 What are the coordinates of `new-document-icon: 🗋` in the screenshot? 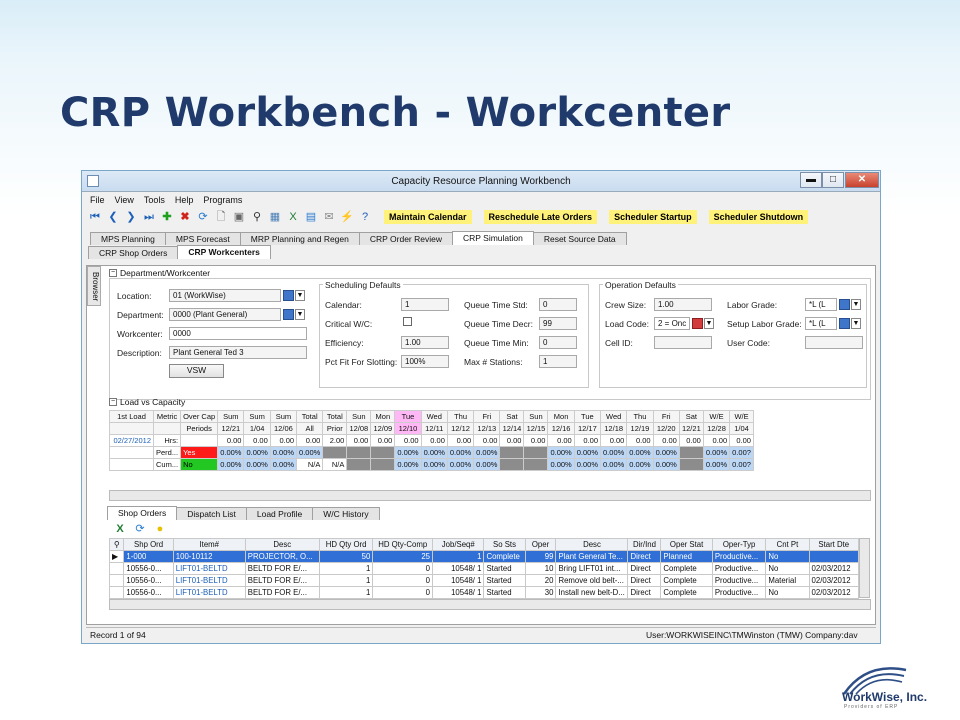 It's located at (221, 217).